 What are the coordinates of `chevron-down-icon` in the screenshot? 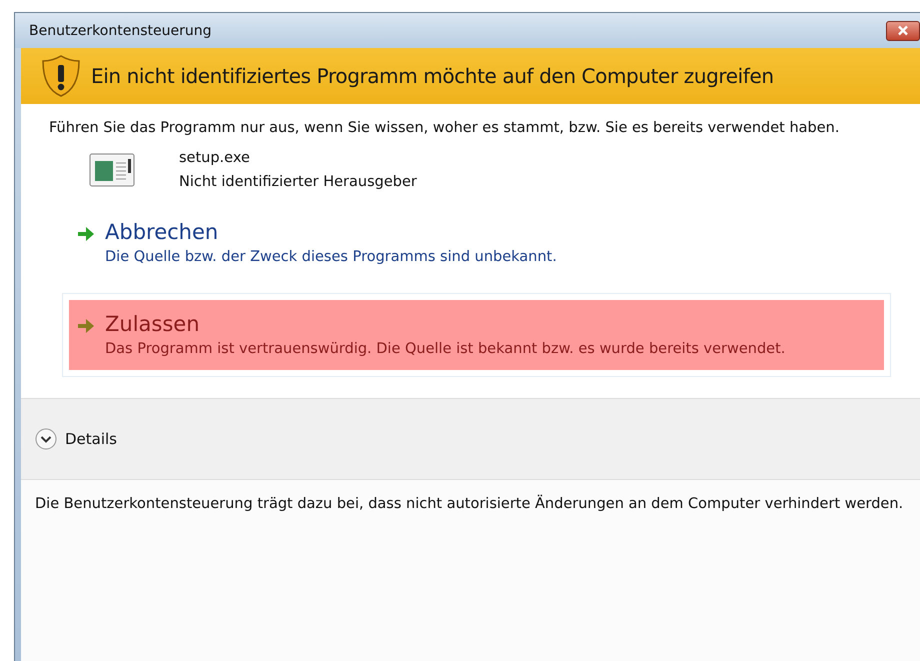 It's located at (46, 439).